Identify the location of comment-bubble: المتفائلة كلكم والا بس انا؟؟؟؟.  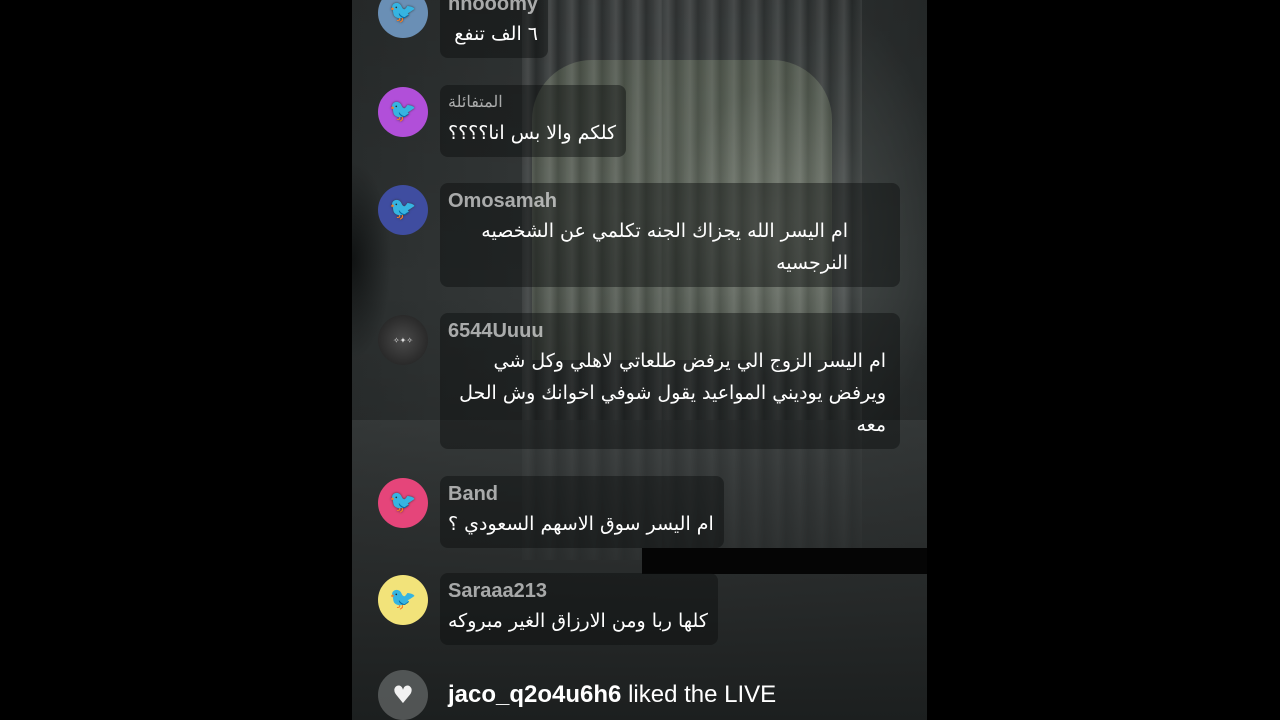
(533, 121).